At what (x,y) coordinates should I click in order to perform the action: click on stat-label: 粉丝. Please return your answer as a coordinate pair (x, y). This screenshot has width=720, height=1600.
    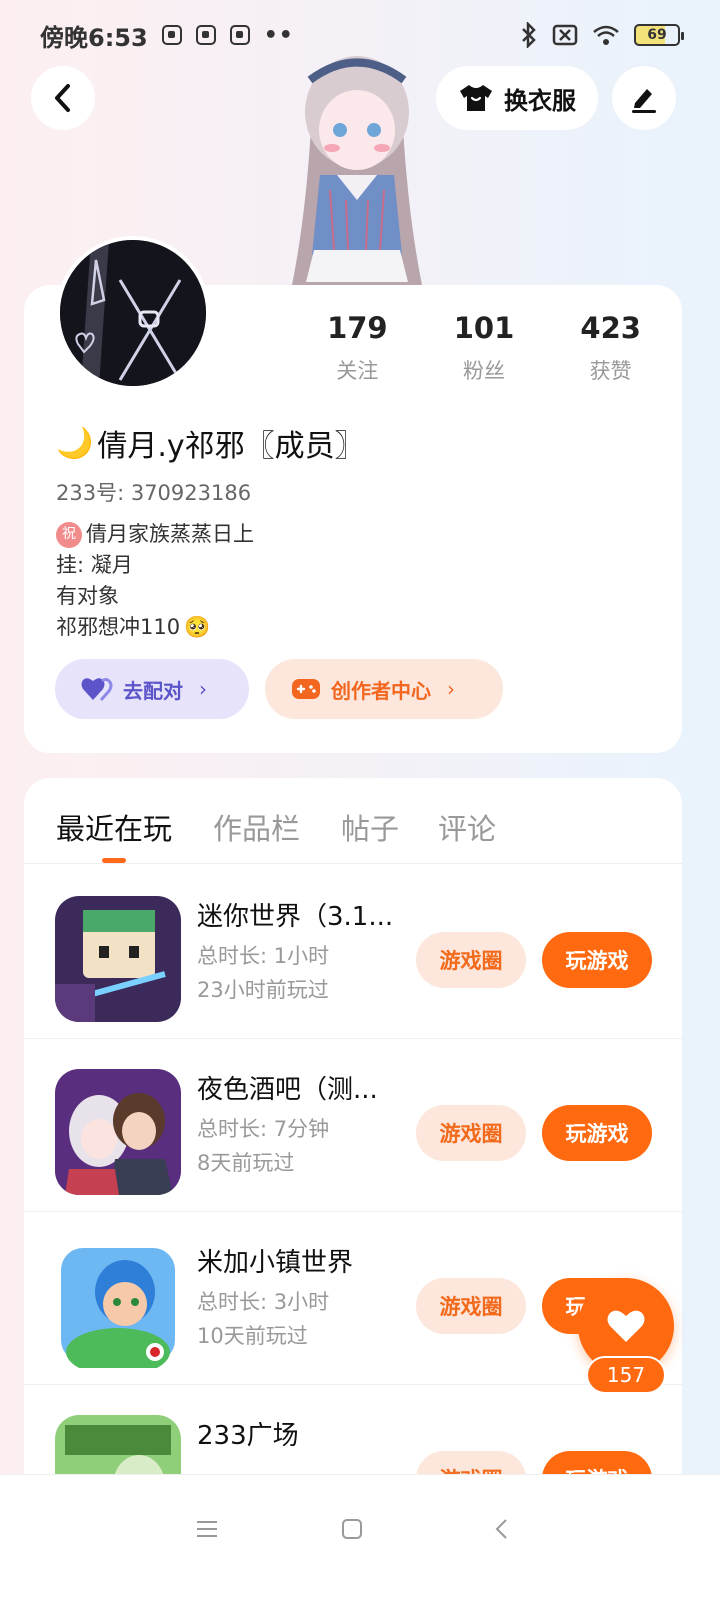
    Looking at the image, I should click on (484, 371).